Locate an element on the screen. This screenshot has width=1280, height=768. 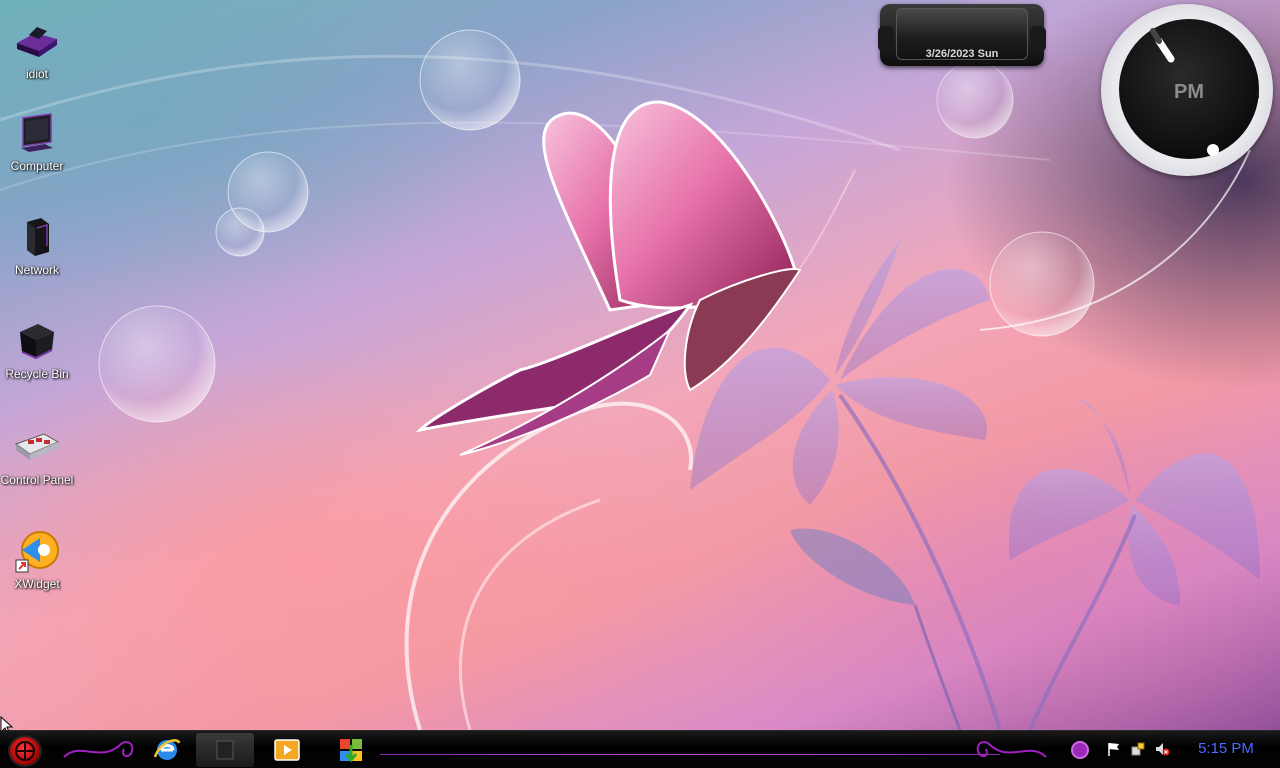
start-orb-icon is located at coordinates (25, 751).